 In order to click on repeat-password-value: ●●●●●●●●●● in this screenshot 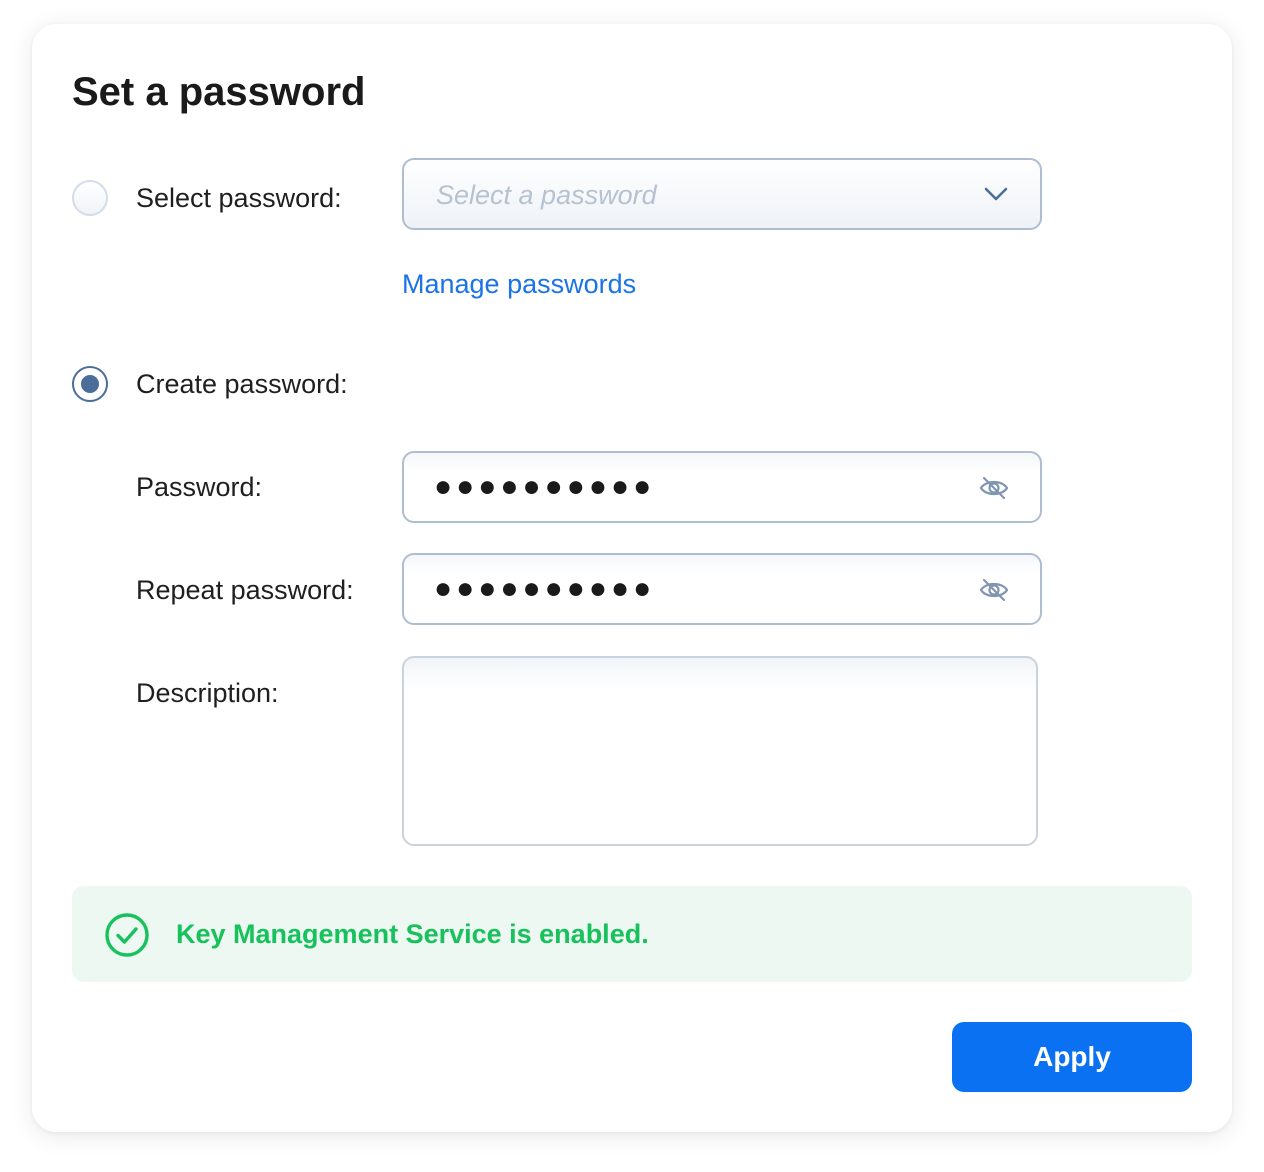, I will do `click(545, 588)`.